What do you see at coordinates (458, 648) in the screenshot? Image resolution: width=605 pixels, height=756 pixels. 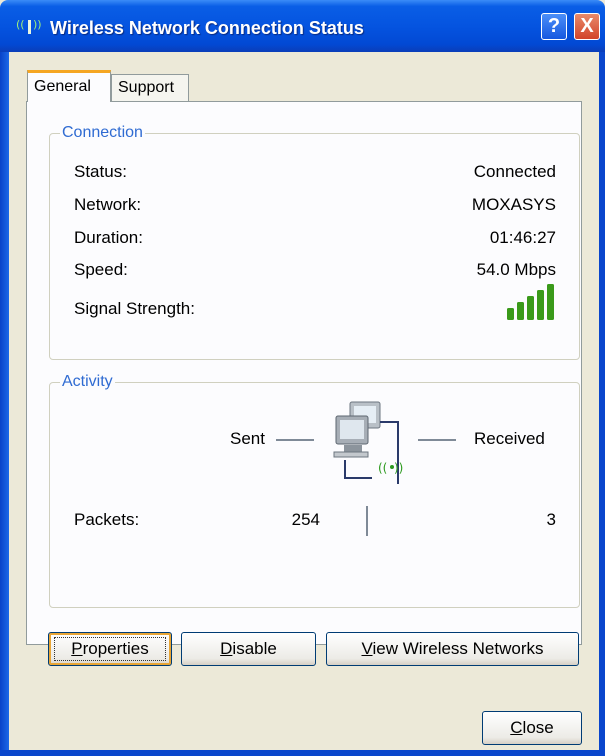 I see `view-label: iew Wireless Networks` at bounding box center [458, 648].